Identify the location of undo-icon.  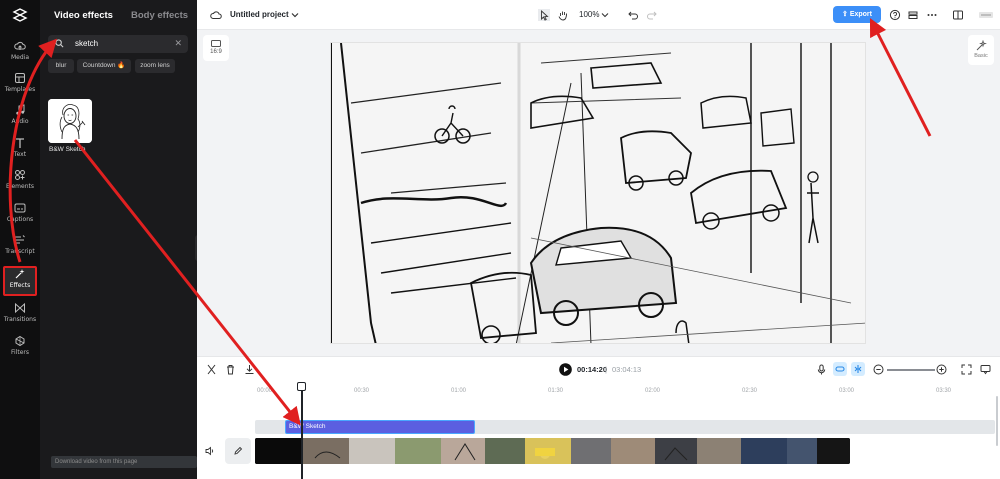
(633, 15).